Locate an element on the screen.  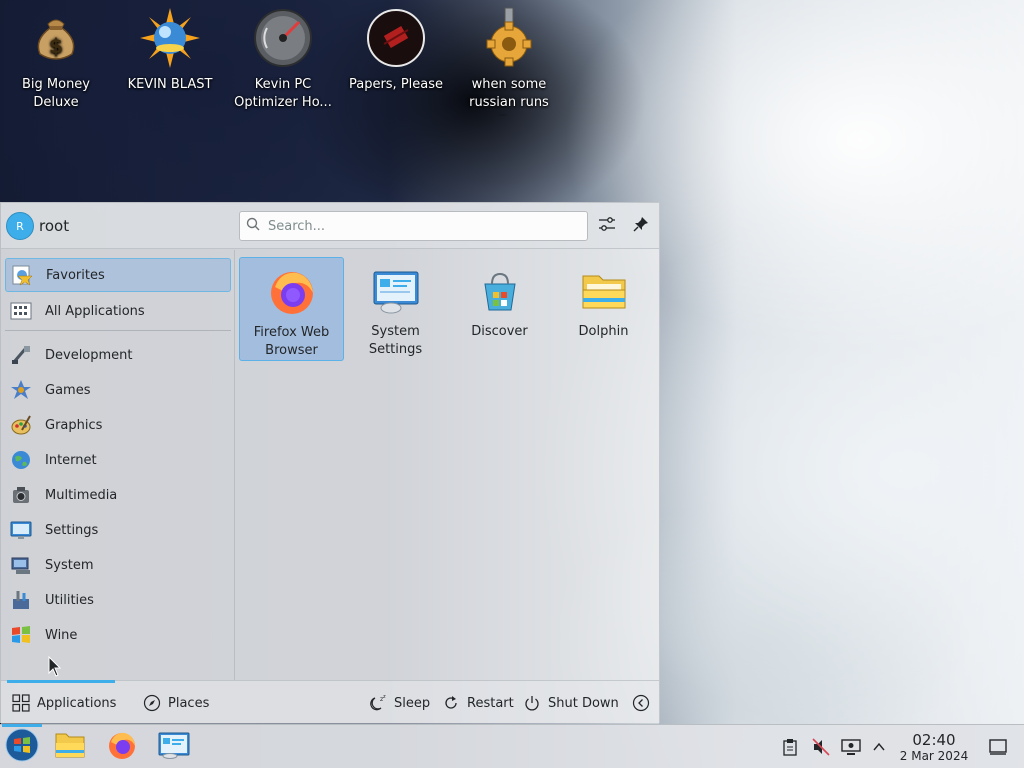
firefox-icon is located at coordinates (122, 747).